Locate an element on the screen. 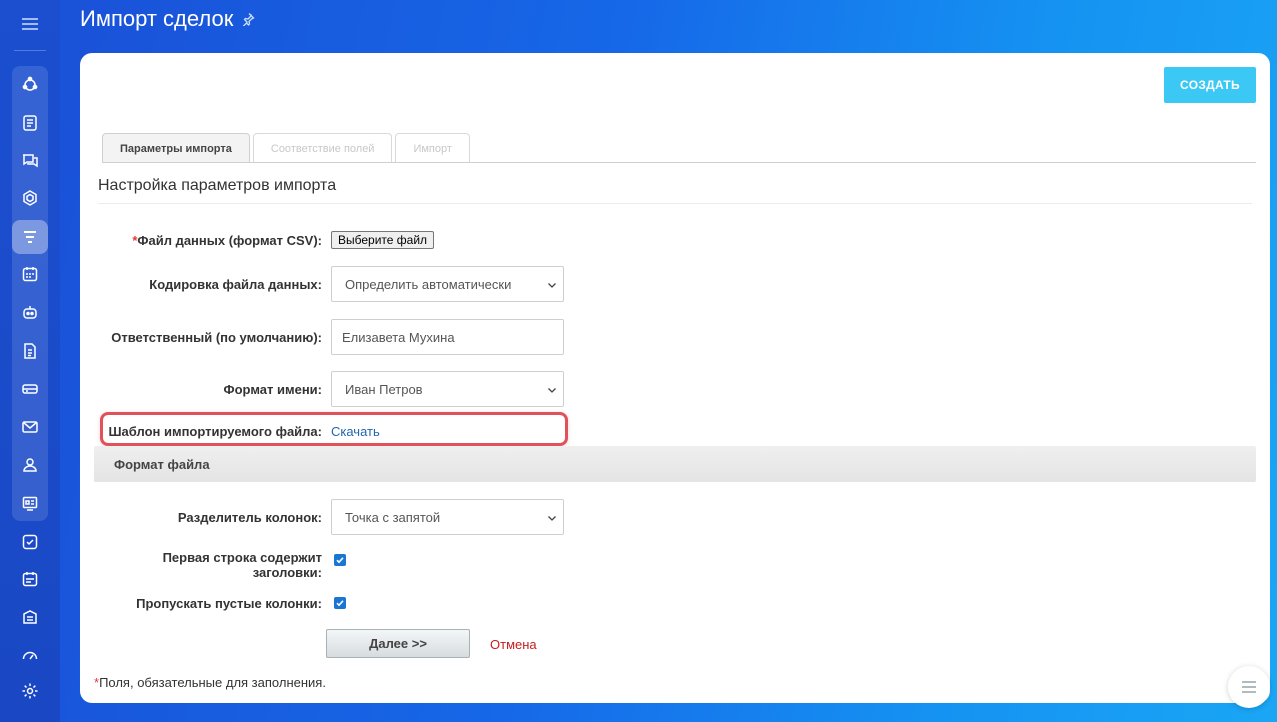 This screenshot has height=722, width=1277. document-icon is located at coordinates (30, 351).